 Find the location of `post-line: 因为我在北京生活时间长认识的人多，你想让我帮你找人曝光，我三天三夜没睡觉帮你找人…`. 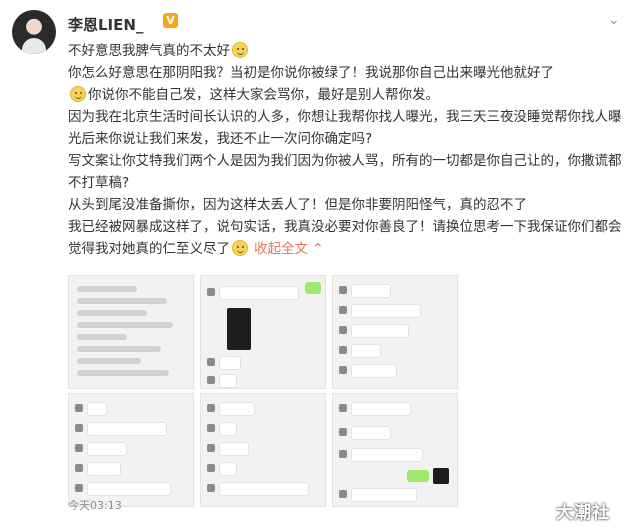

post-line: 因为我在北京生活时间长认识的人多，你想让我帮你找人曝光，我三天三夜没睡觉帮你找人… is located at coordinates (345, 128).